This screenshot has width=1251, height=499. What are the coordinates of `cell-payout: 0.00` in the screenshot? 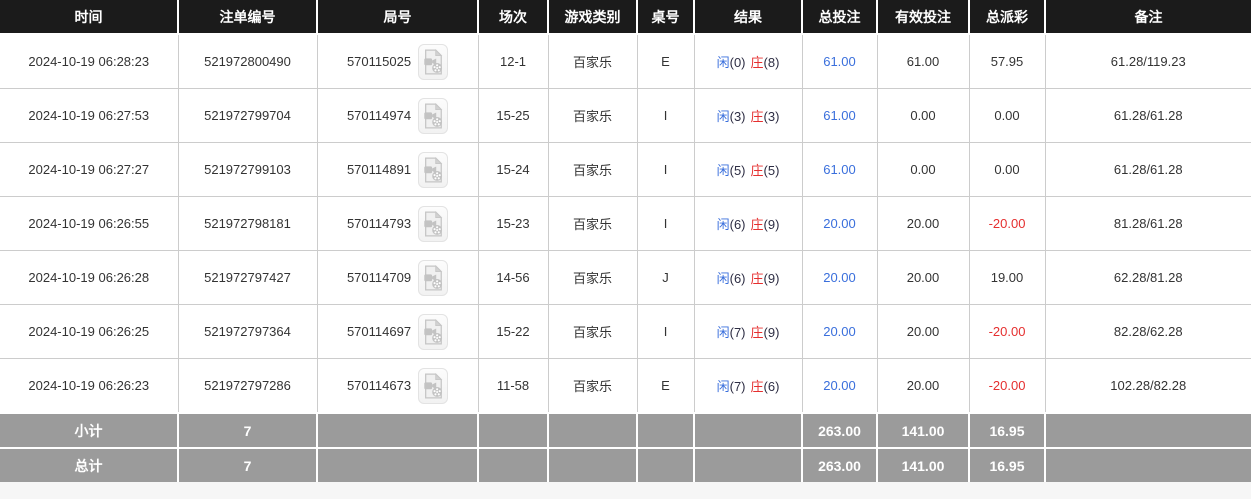 It's located at (1007, 169).